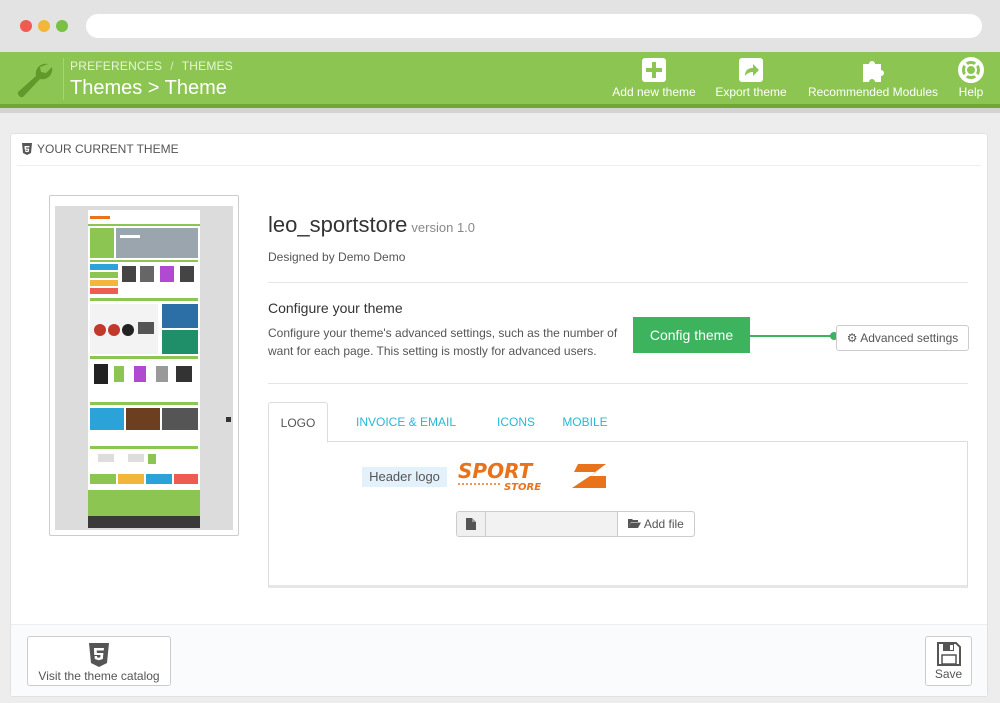 This screenshot has width=1000, height=703. I want to click on logo-tab-content: Header logo SPORT STORE Add file, so click(618, 514).